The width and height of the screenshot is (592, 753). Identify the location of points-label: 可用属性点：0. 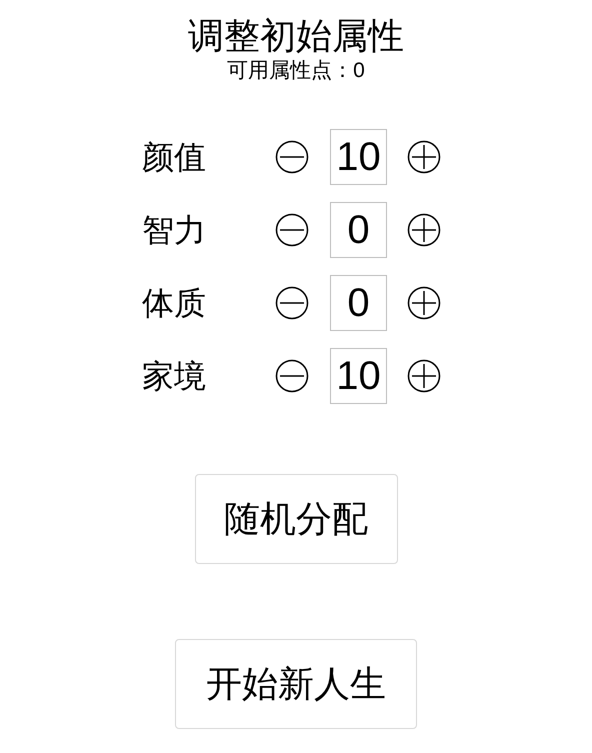
(296, 71).